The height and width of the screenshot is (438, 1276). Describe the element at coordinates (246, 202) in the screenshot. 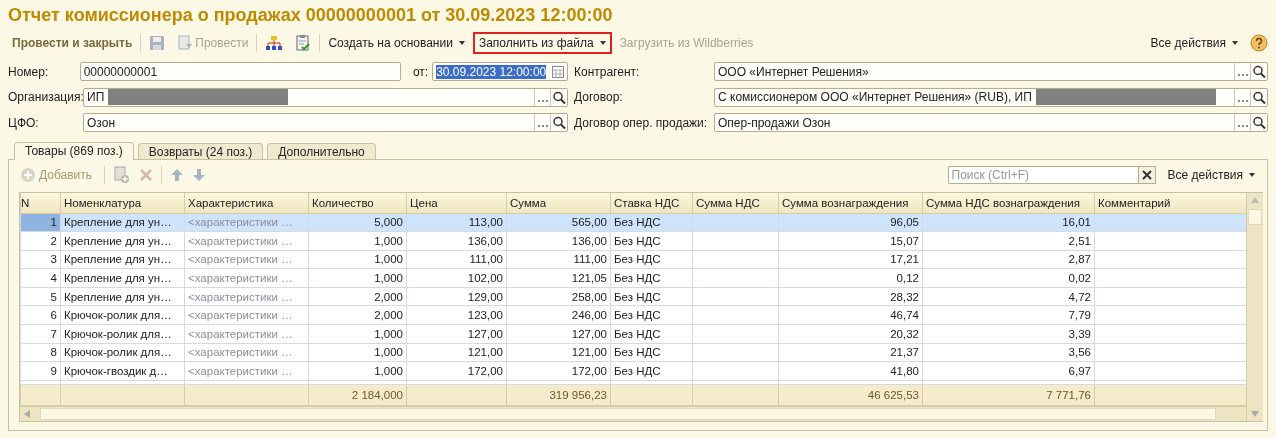

I see `column-header: Характеристика` at that location.